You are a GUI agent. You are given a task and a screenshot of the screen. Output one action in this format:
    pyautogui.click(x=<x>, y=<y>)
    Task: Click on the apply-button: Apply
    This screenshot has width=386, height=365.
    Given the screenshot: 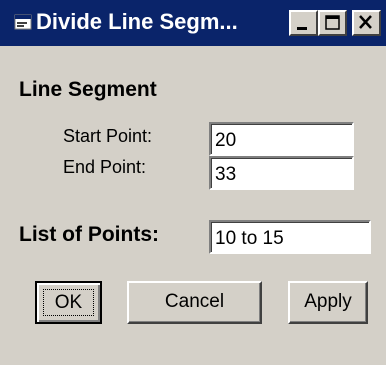 What is the action you would take?
    pyautogui.click(x=328, y=302)
    